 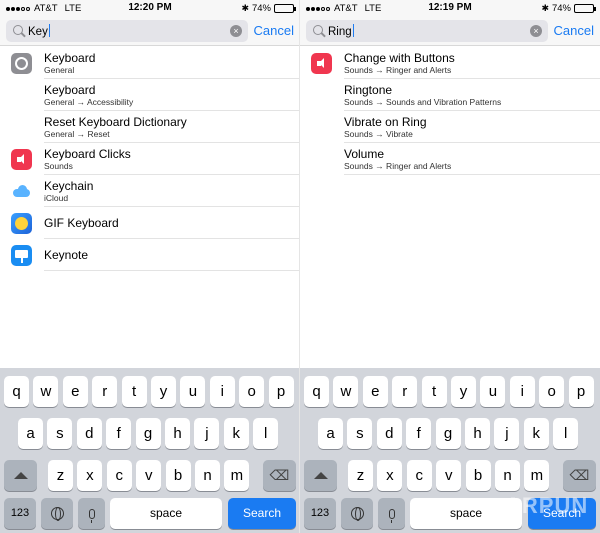 I want to click on search-input: Key ×, so click(x=127, y=31).